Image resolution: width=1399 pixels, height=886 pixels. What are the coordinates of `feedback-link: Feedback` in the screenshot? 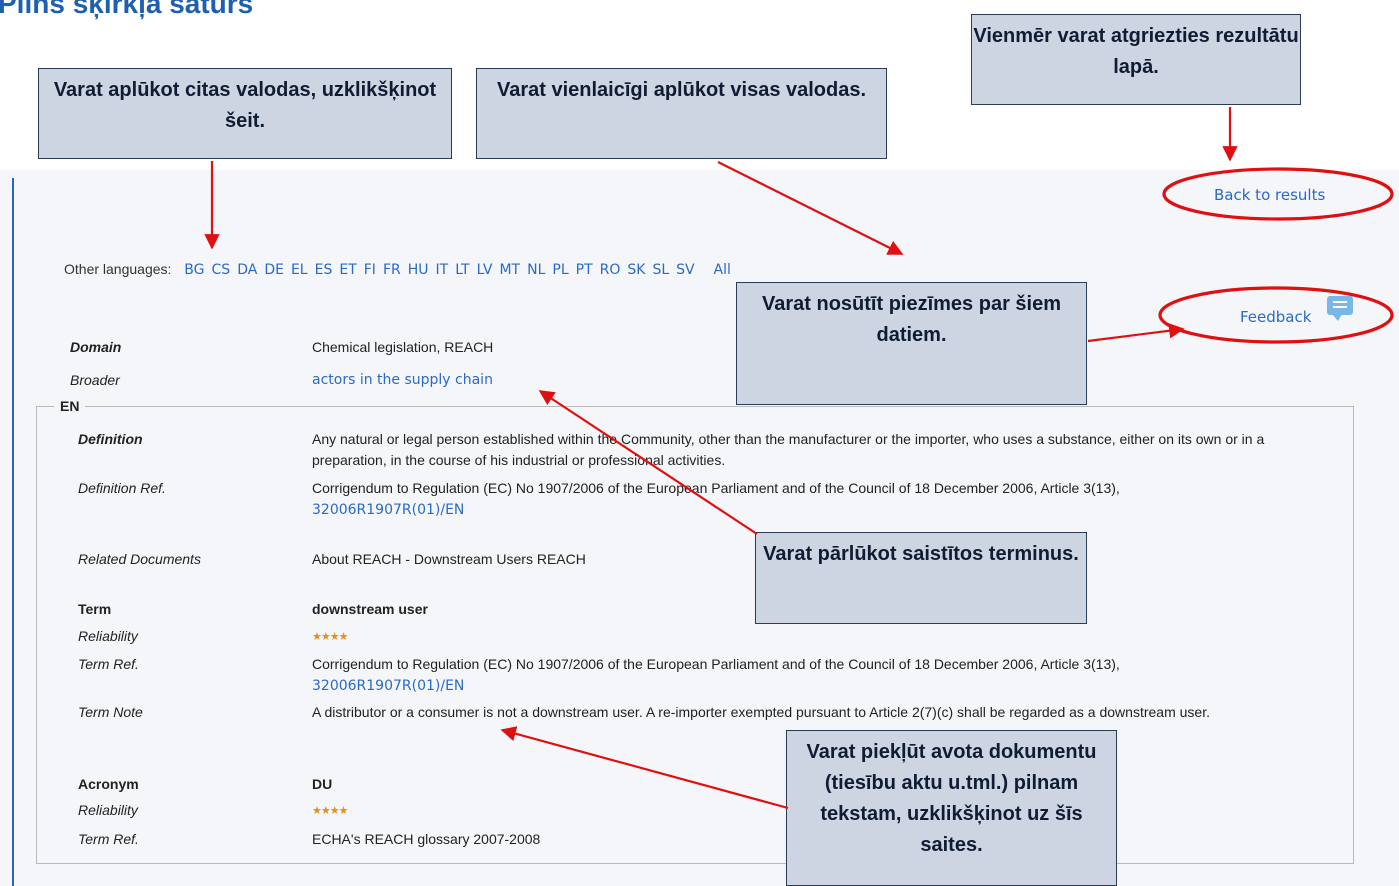 It's located at (1275, 317).